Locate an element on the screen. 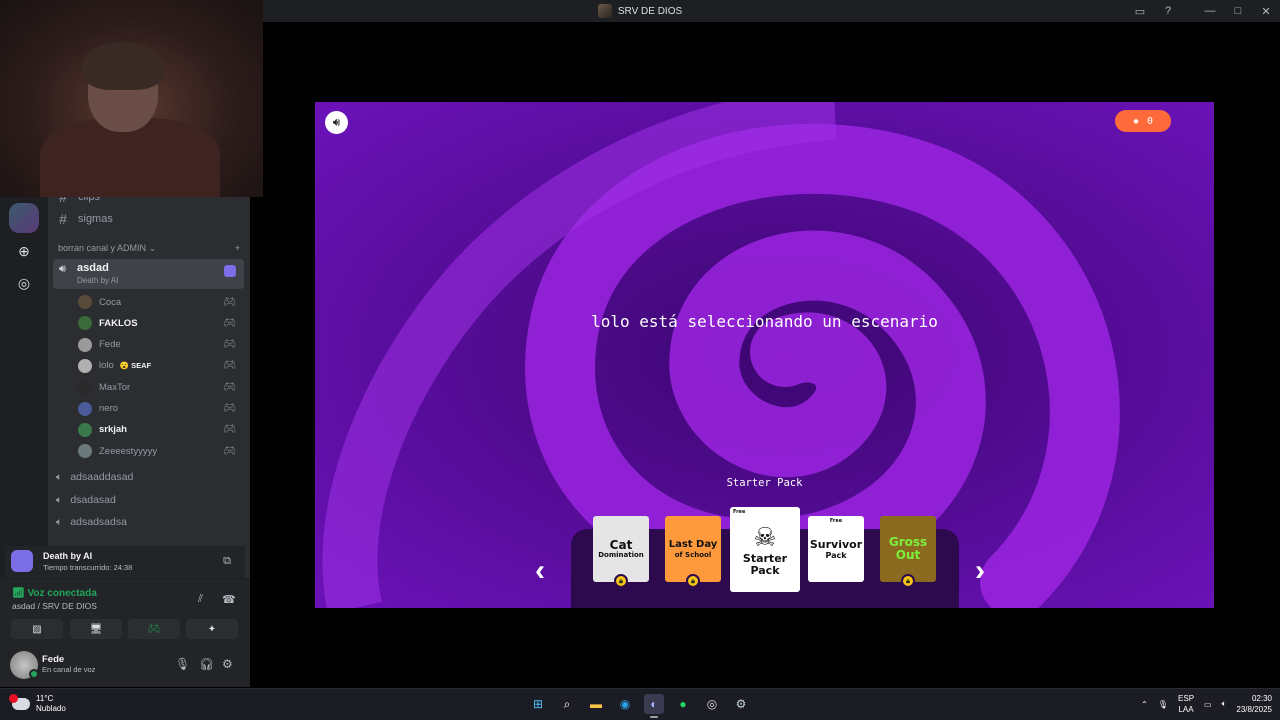 The width and height of the screenshot is (1280, 720). pack-card-gross-out: Gross Out 🔒︎ is located at coordinates (908, 552).